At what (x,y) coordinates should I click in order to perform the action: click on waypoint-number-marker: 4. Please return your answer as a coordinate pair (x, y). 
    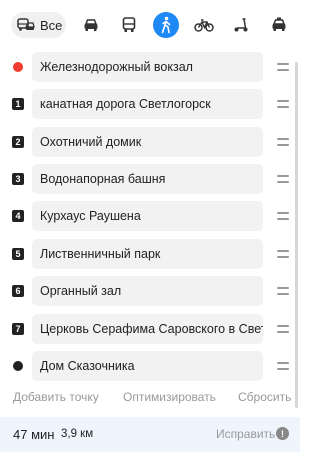
    Looking at the image, I should click on (18, 216).